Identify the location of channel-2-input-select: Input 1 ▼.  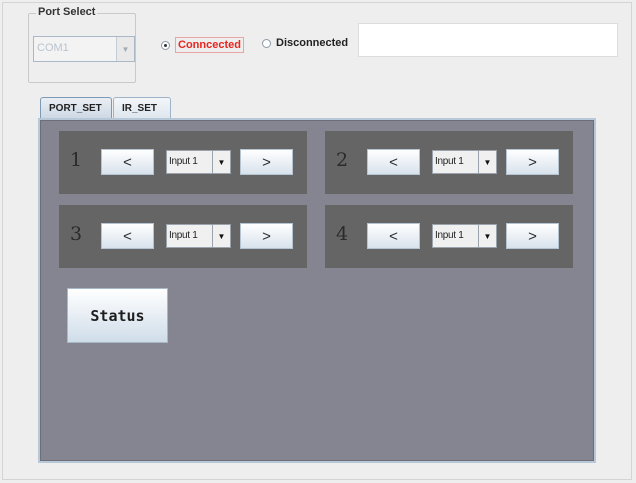
(464, 162).